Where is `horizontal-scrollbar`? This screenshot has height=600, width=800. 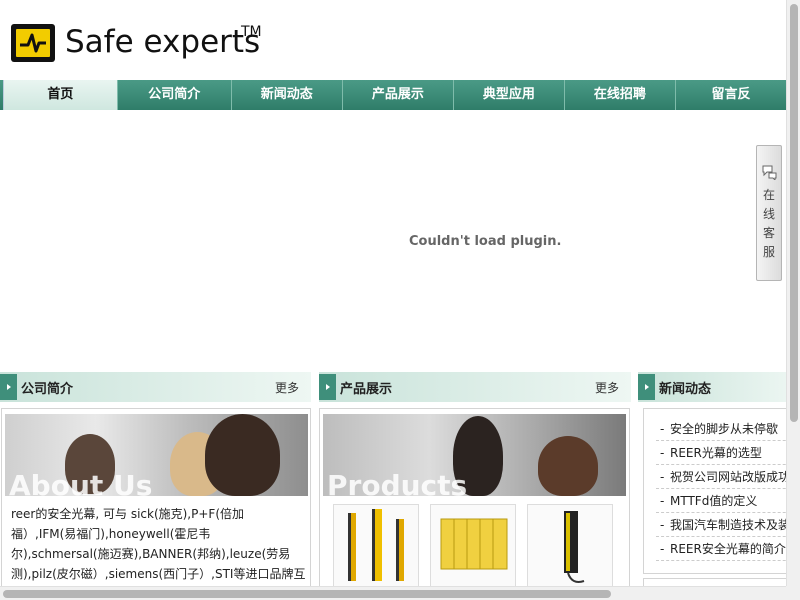
horizontal-scrollbar is located at coordinates (393, 593).